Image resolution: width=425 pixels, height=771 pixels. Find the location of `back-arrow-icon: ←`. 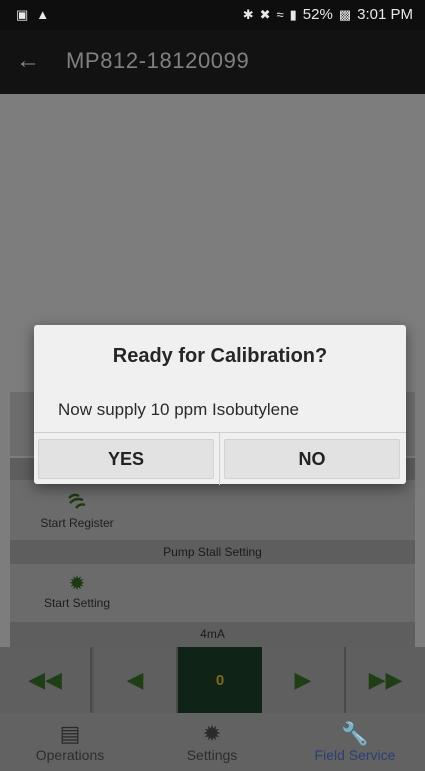

back-arrow-icon: ← is located at coordinates (28, 61).